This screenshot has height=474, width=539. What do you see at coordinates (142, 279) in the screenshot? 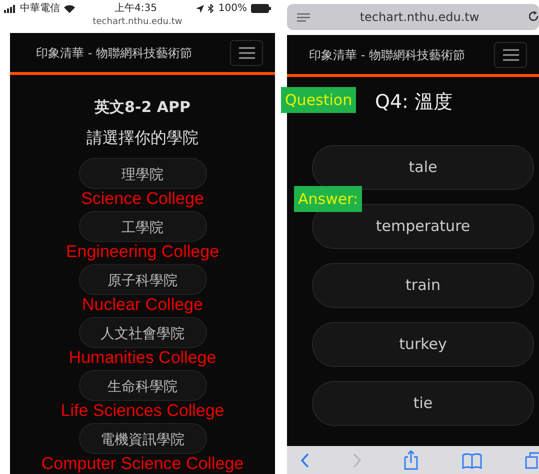
I see `college-button: 原子科學院` at bounding box center [142, 279].